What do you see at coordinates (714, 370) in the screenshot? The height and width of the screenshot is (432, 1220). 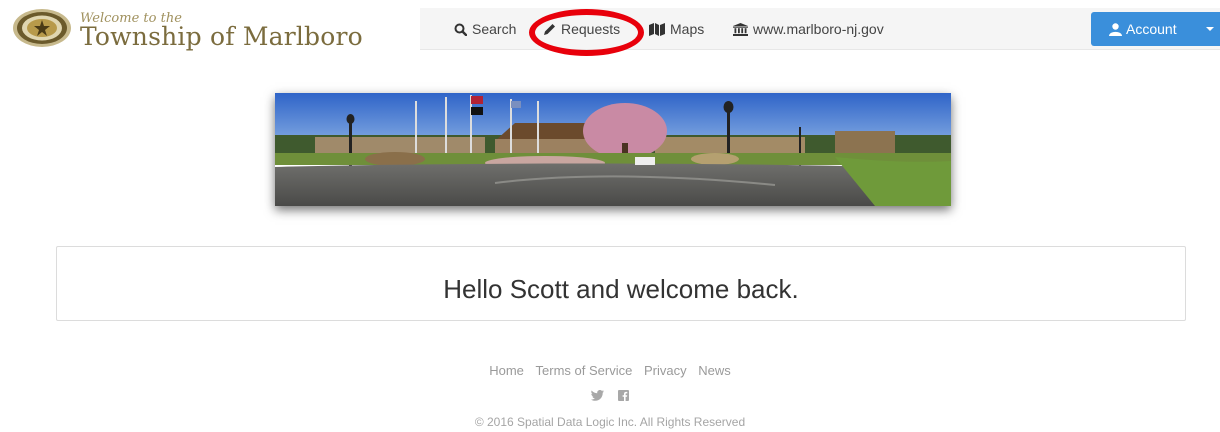 I see `footer-link-news: News` at bounding box center [714, 370].